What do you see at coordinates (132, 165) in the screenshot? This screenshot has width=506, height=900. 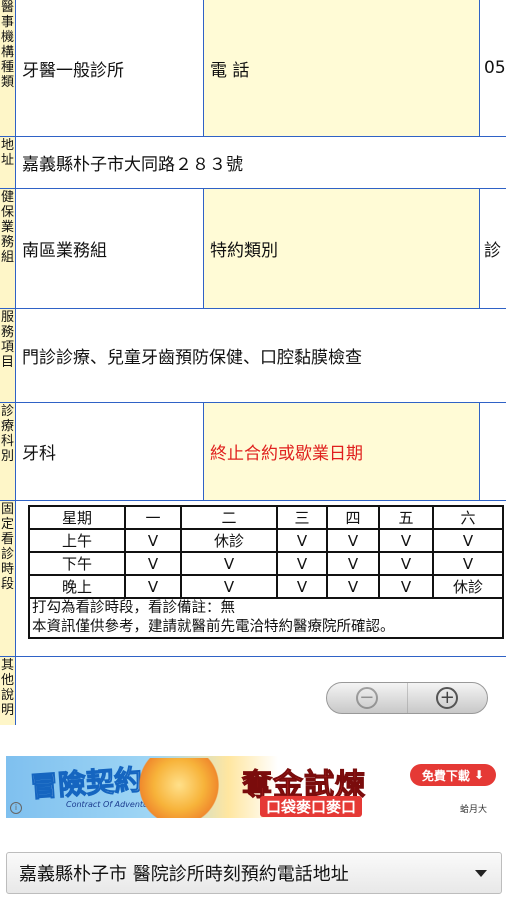 I see `address-value: 嘉義縣朴子市大同路２８３號` at bounding box center [132, 165].